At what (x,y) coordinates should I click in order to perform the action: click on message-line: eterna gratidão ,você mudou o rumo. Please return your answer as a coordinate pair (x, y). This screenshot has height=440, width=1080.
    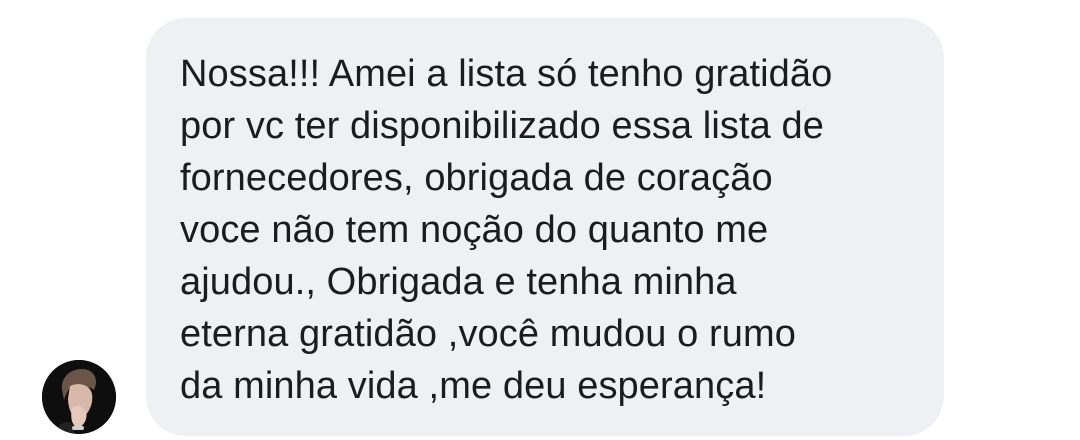
    Looking at the image, I should click on (488, 334).